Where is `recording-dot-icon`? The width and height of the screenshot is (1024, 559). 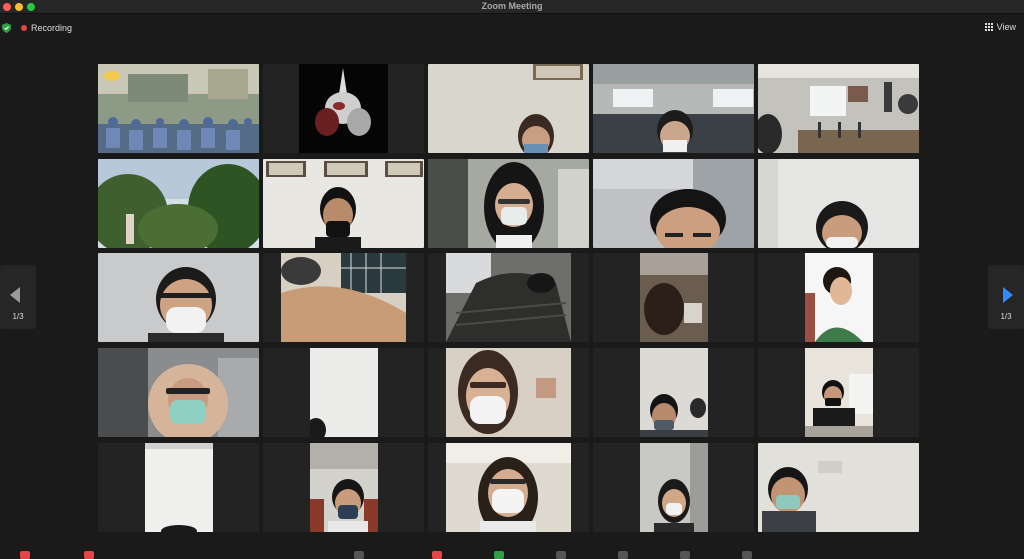
recording-dot-icon is located at coordinates (24, 28).